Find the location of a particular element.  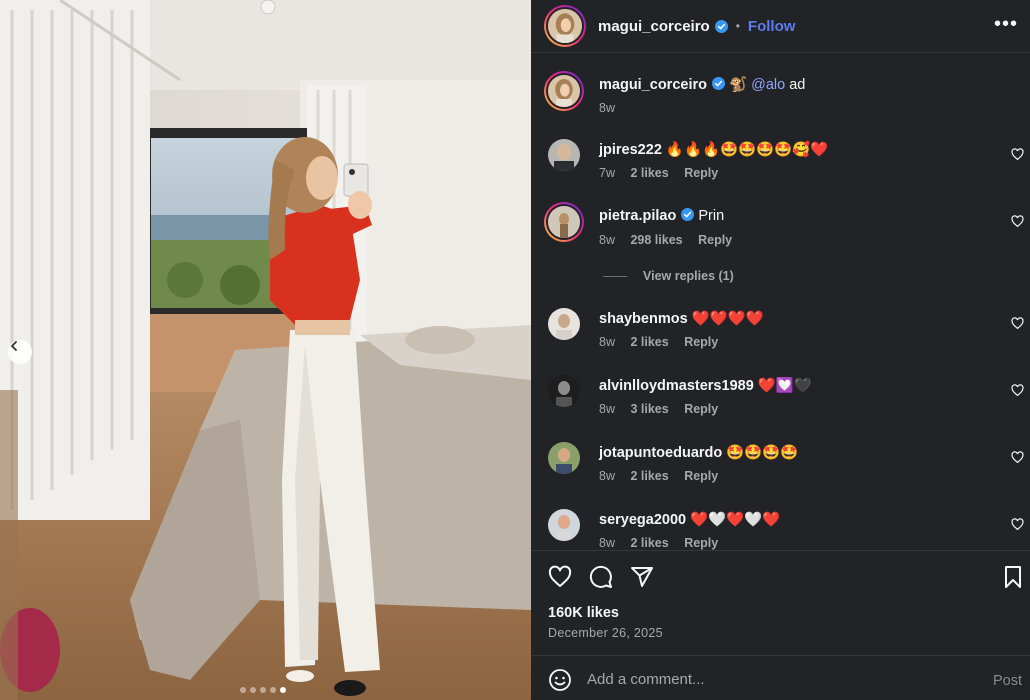

emoji-icon is located at coordinates (560, 680).